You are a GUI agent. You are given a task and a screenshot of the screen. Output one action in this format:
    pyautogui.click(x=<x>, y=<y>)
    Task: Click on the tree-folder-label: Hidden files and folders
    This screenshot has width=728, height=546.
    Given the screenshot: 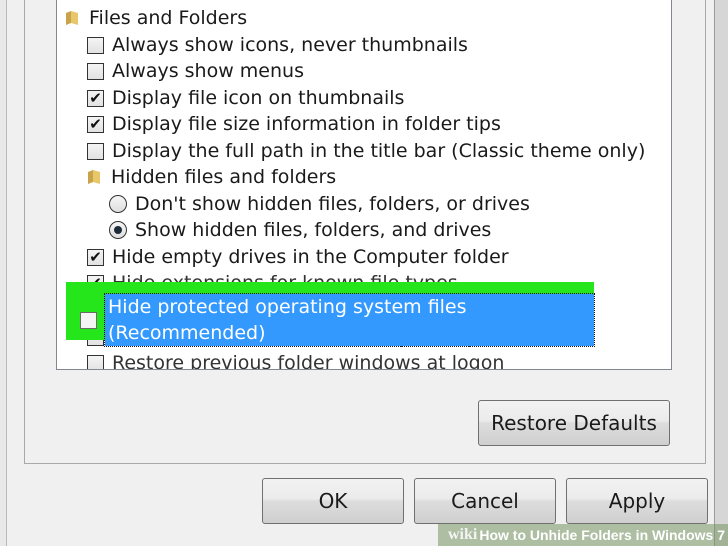 What is the action you would take?
    pyautogui.click(x=224, y=177)
    